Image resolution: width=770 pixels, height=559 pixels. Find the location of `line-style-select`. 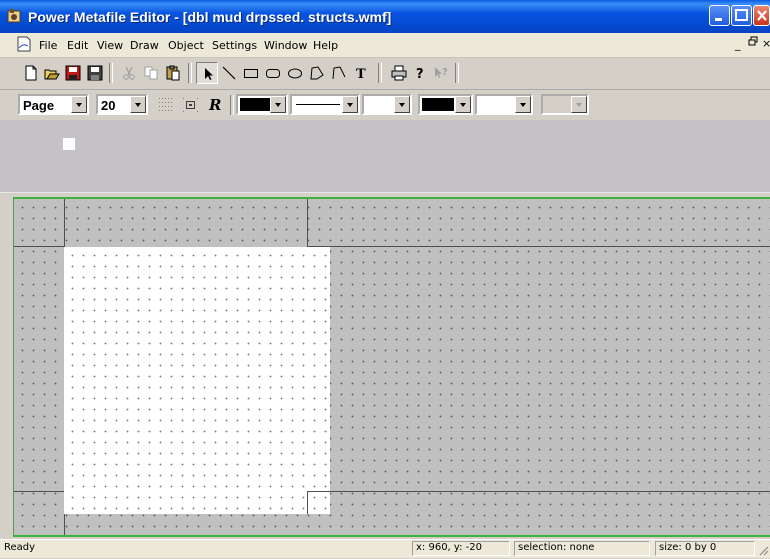

line-style-select is located at coordinates (325, 104).